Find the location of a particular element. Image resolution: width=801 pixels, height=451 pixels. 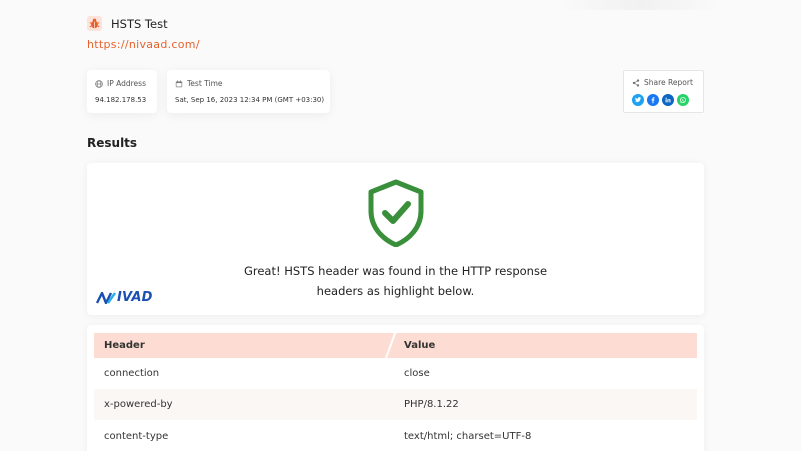

table-cell-header: content-type is located at coordinates (136, 436).